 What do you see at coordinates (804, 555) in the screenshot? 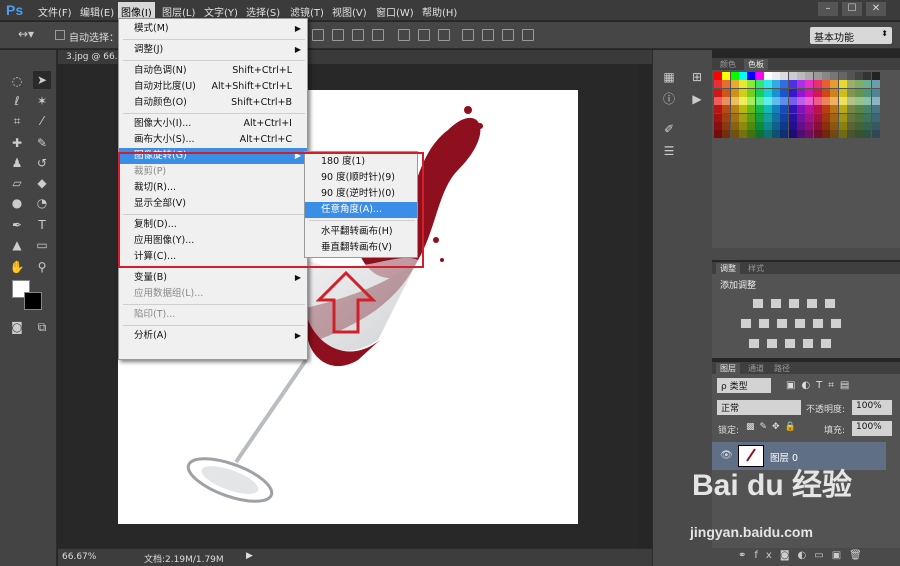
I see `layer-footer-icons: ⚭fx◙◐▭▣🗑` at bounding box center [804, 555].